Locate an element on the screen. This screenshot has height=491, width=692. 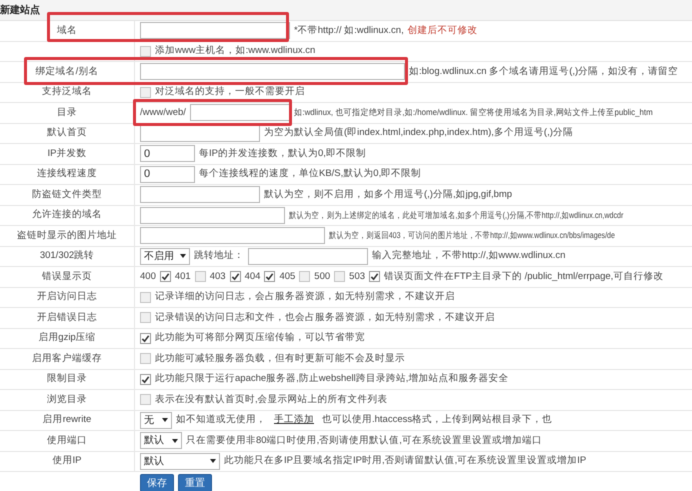
field-label: 启用rewrite is located at coordinates (67, 420).